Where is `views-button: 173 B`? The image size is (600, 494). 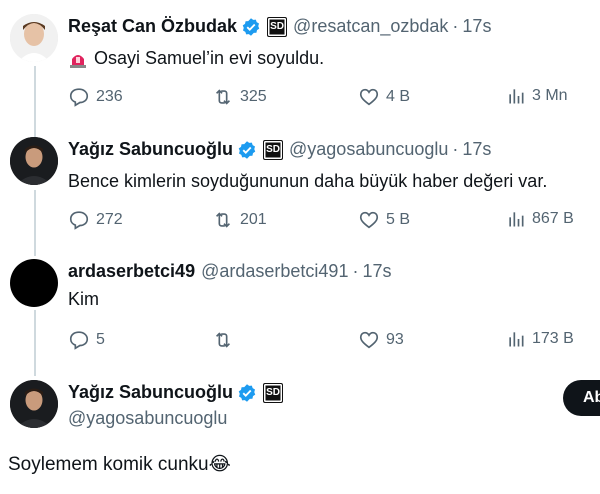 views-button: 173 B is located at coordinates (540, 339).